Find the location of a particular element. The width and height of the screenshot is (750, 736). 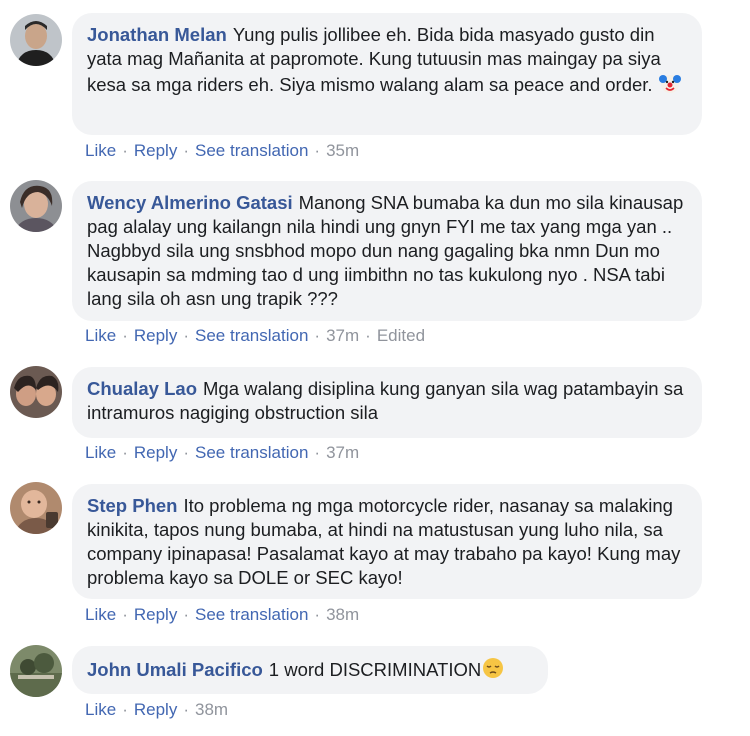

comment-author: Step Phen is located at coordinates (132, 505).